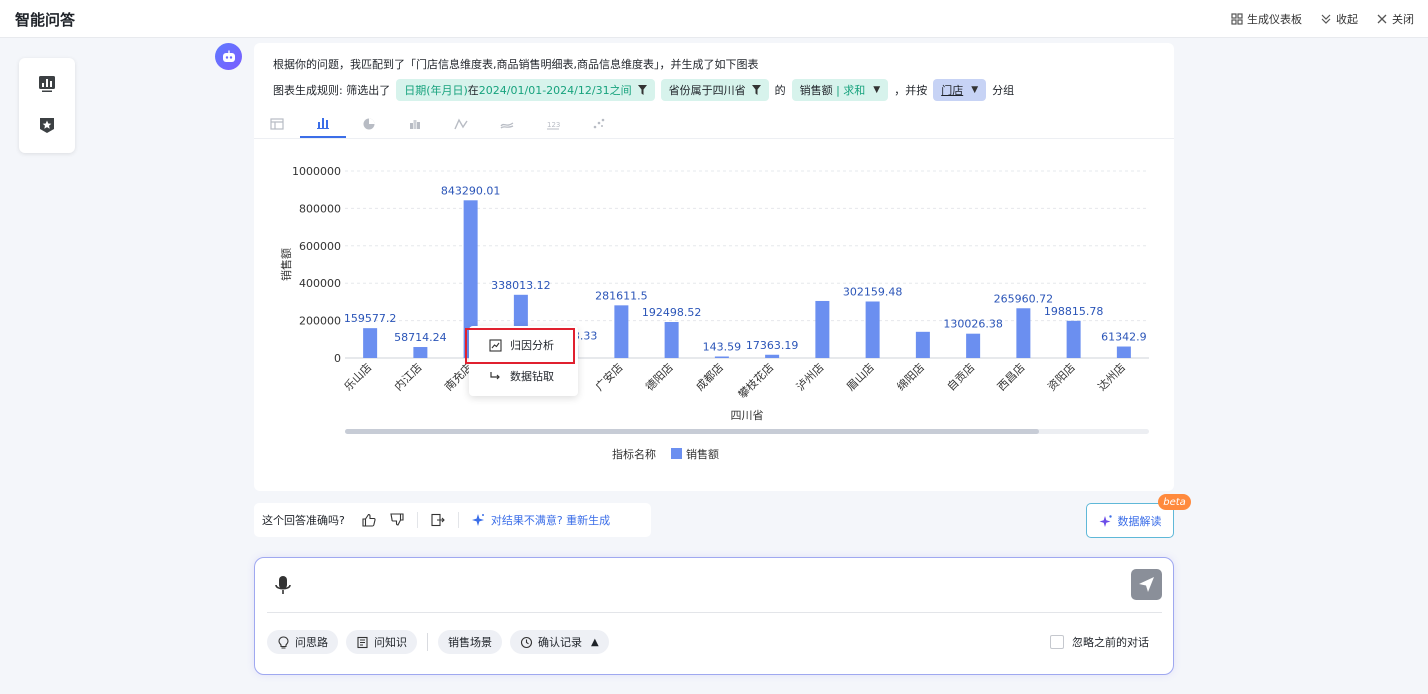 The height and width of the screenshot is (694, 1428). What do you see at coordinates (701, 90) in the screenshot?
I see `province-filter-op: 属于` at bounding box center [701, 90].